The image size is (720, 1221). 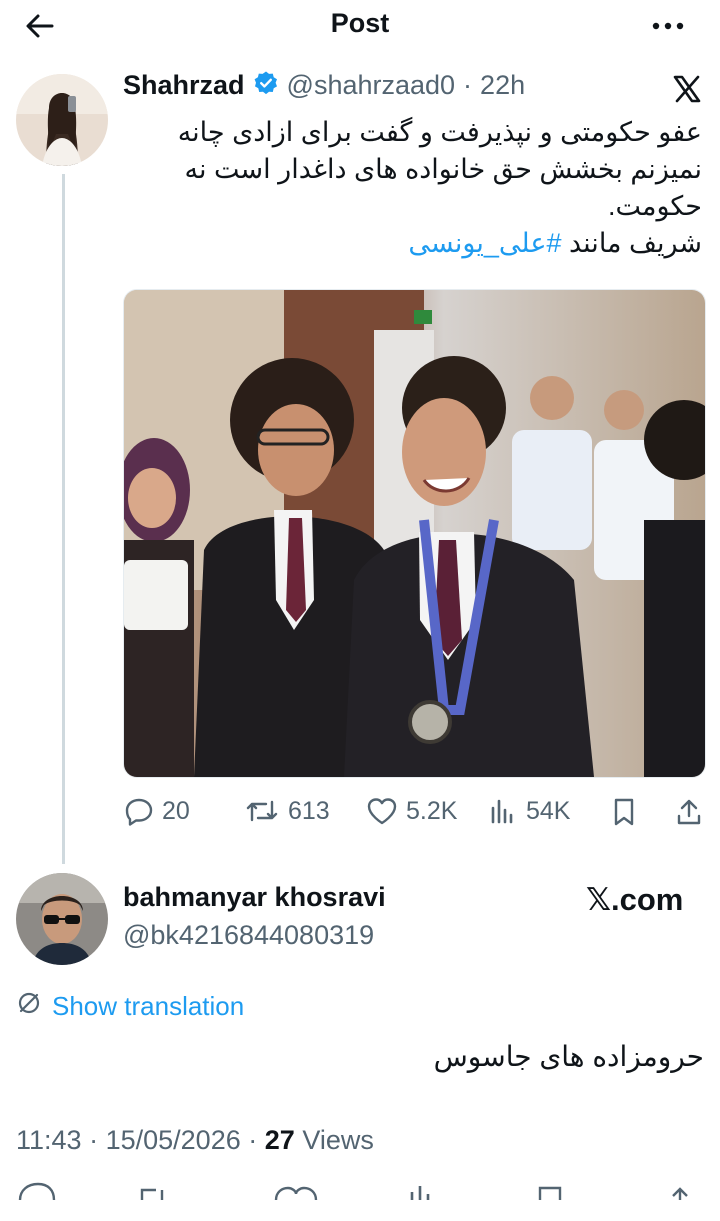 What do you see at coordinates (502, 85) in the screenshot?
I see `post-time: 22h` at bounding box center [502, 85].